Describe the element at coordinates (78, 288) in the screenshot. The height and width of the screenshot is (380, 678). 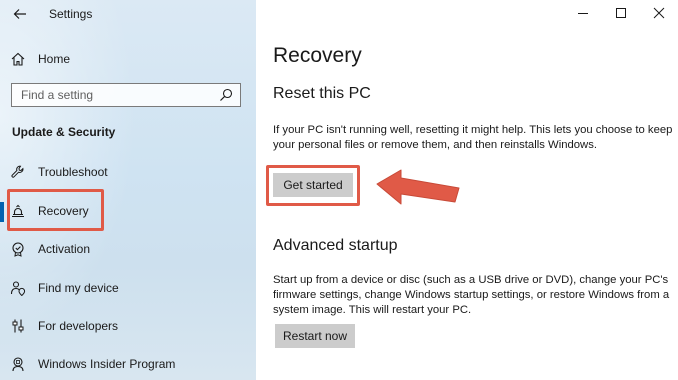
I see `sidebar-item-label: Find my device` at that location.